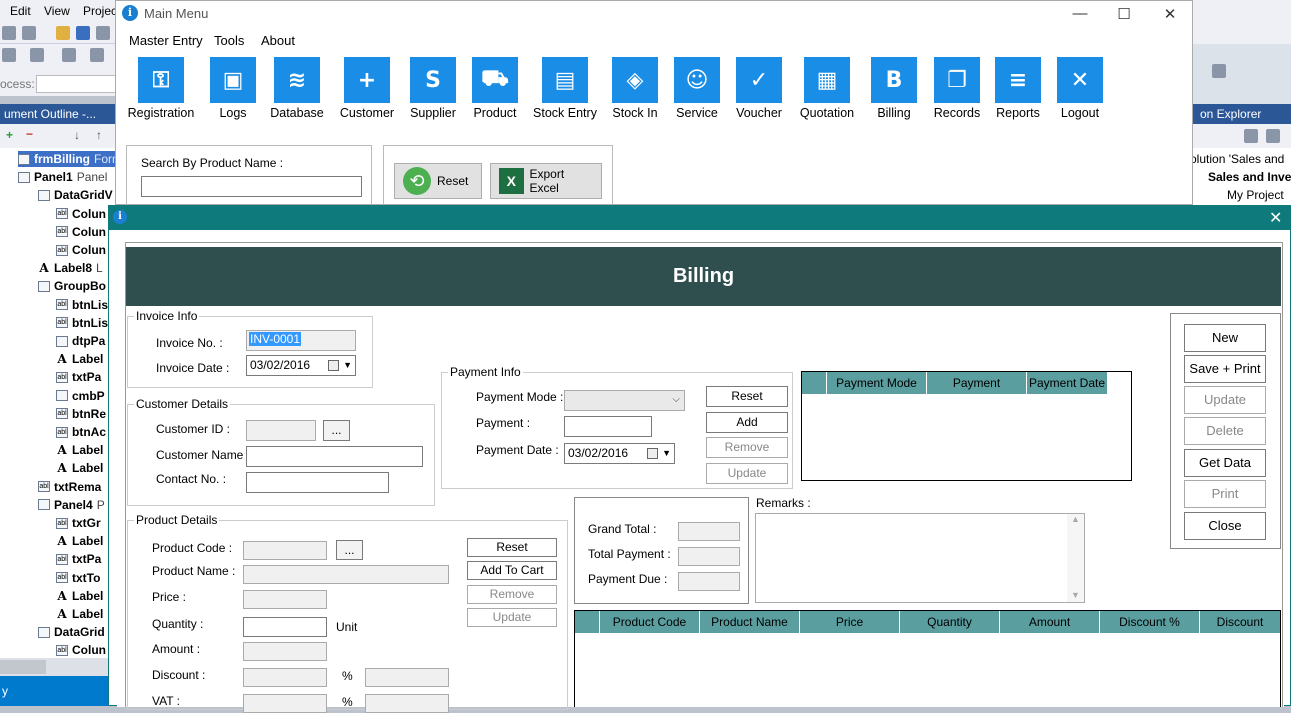 The height and width of the screenshot is (713, 1291). Describe the element at coordinates (1124, 14) in the screenshot. I see `maximize-icon: ☐` at that location.